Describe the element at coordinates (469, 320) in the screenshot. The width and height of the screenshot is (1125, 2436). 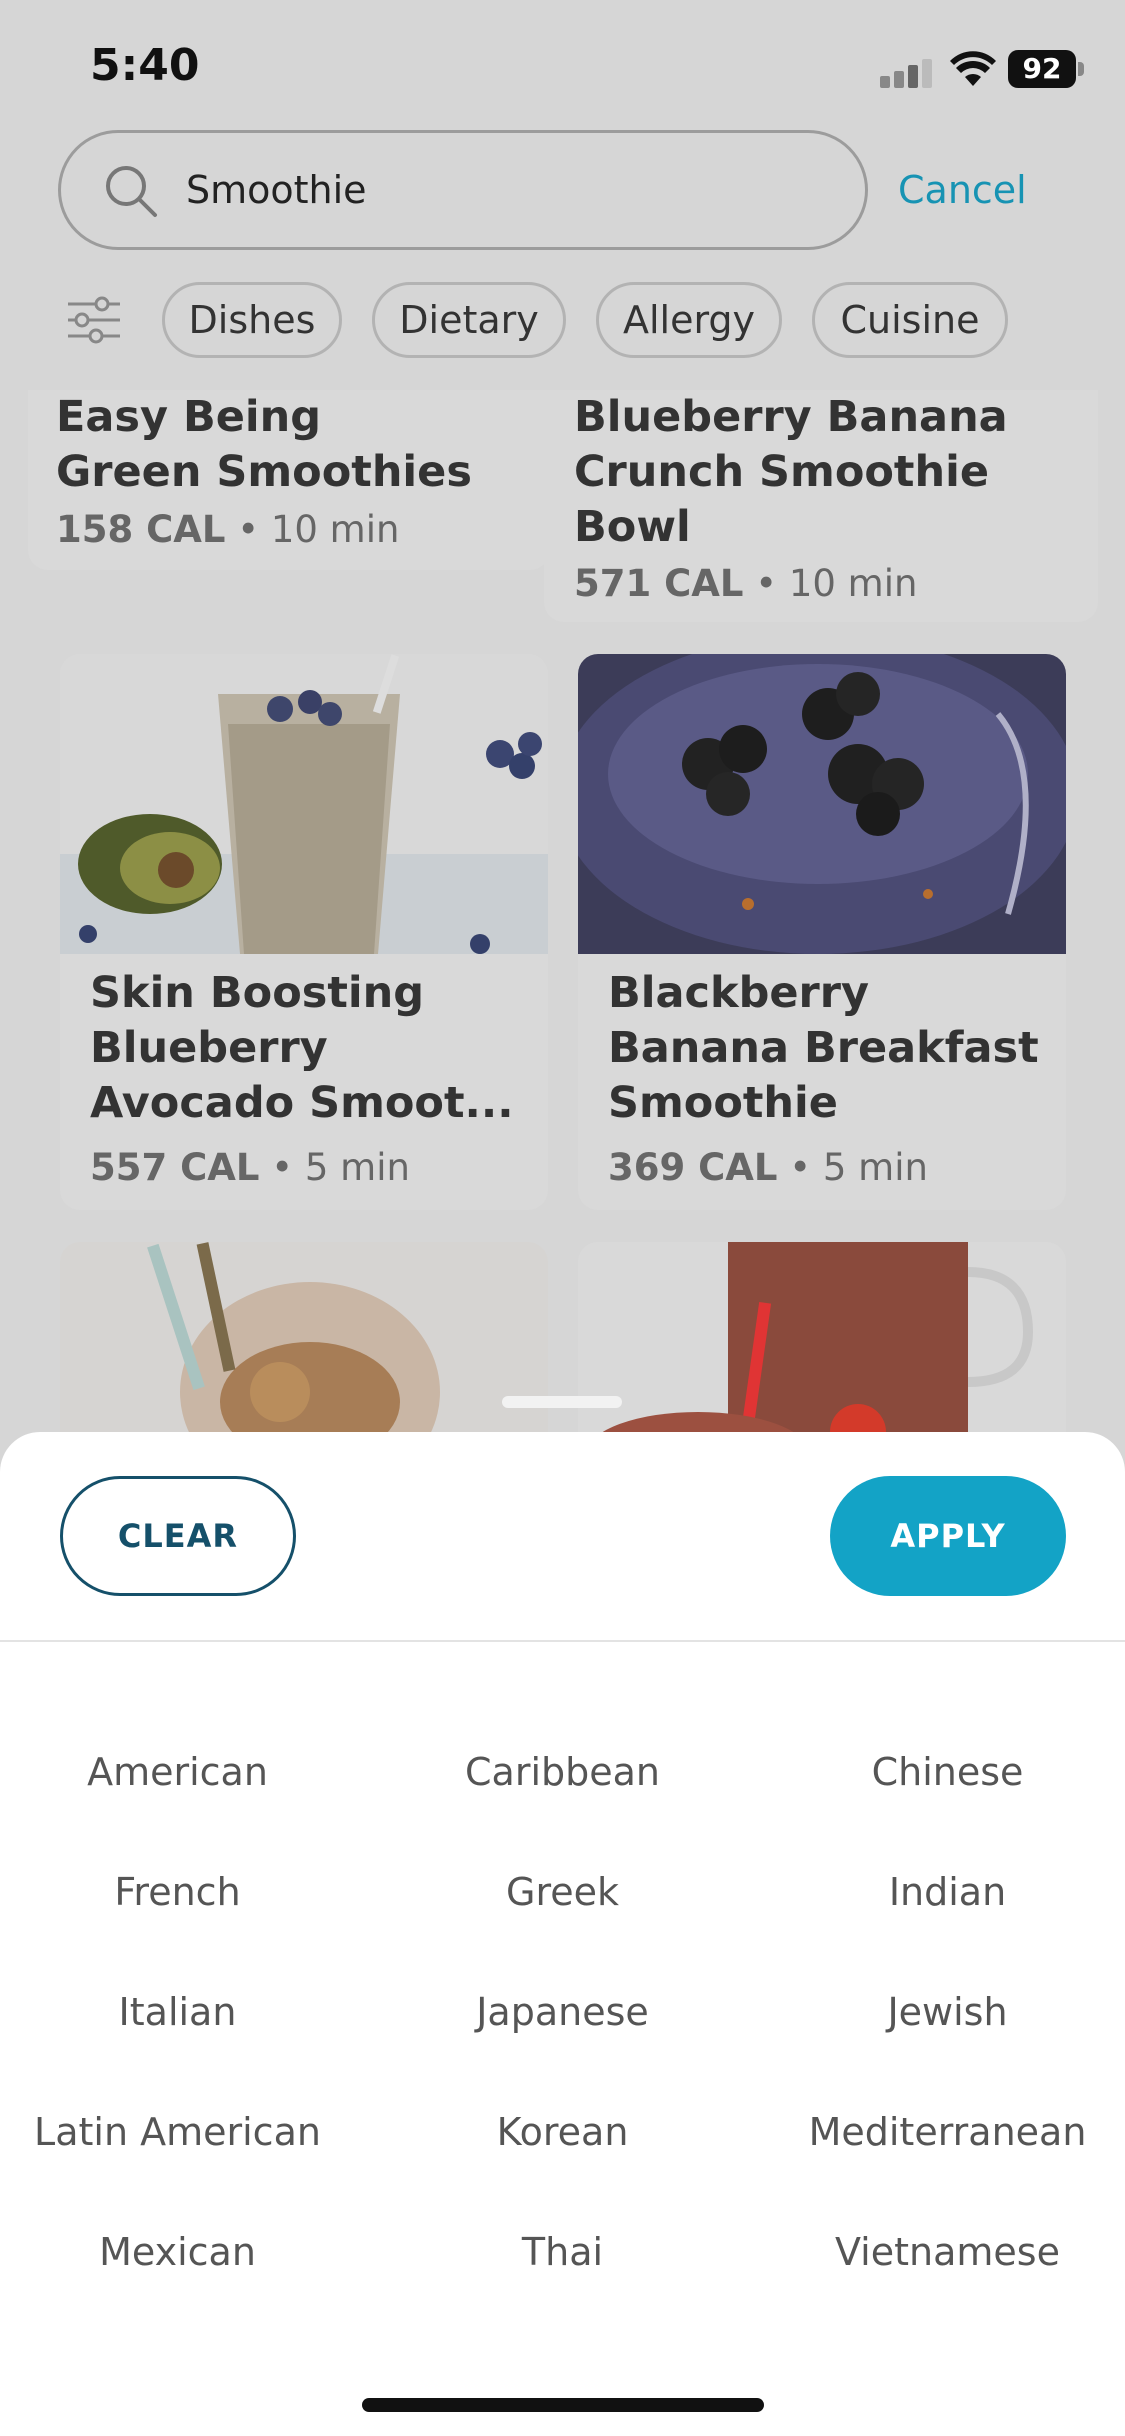
I see `filter-chip-dietary: Dietary` at that location.